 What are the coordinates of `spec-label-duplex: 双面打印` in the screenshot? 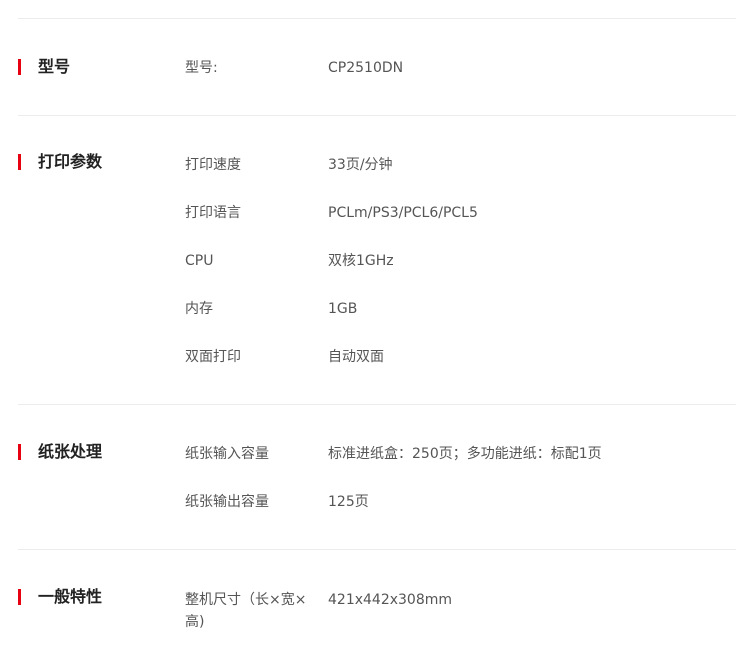 It's located at (213, 357).